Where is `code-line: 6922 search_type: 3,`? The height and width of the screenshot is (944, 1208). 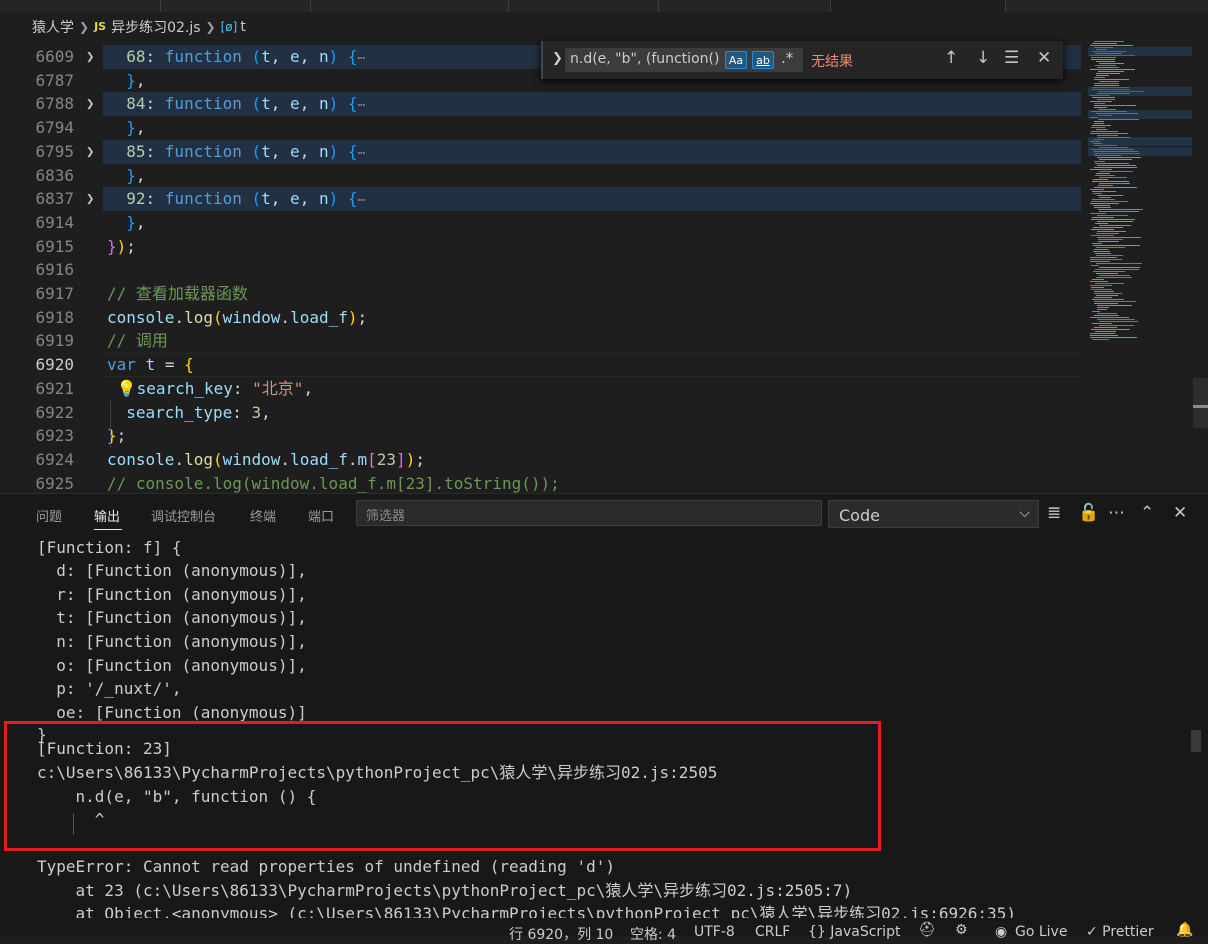 code-line: 6922 search_type: 3, is located at coordinates (545, 413).